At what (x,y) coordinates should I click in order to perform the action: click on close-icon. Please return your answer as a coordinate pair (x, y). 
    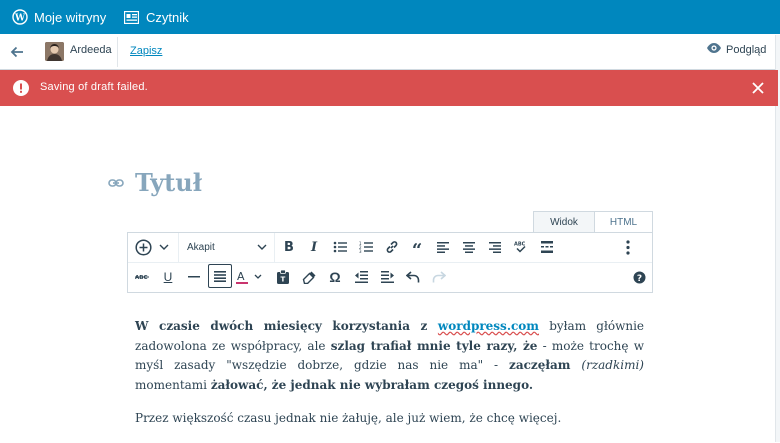
    Looking at the image, I should click on (758, 88).